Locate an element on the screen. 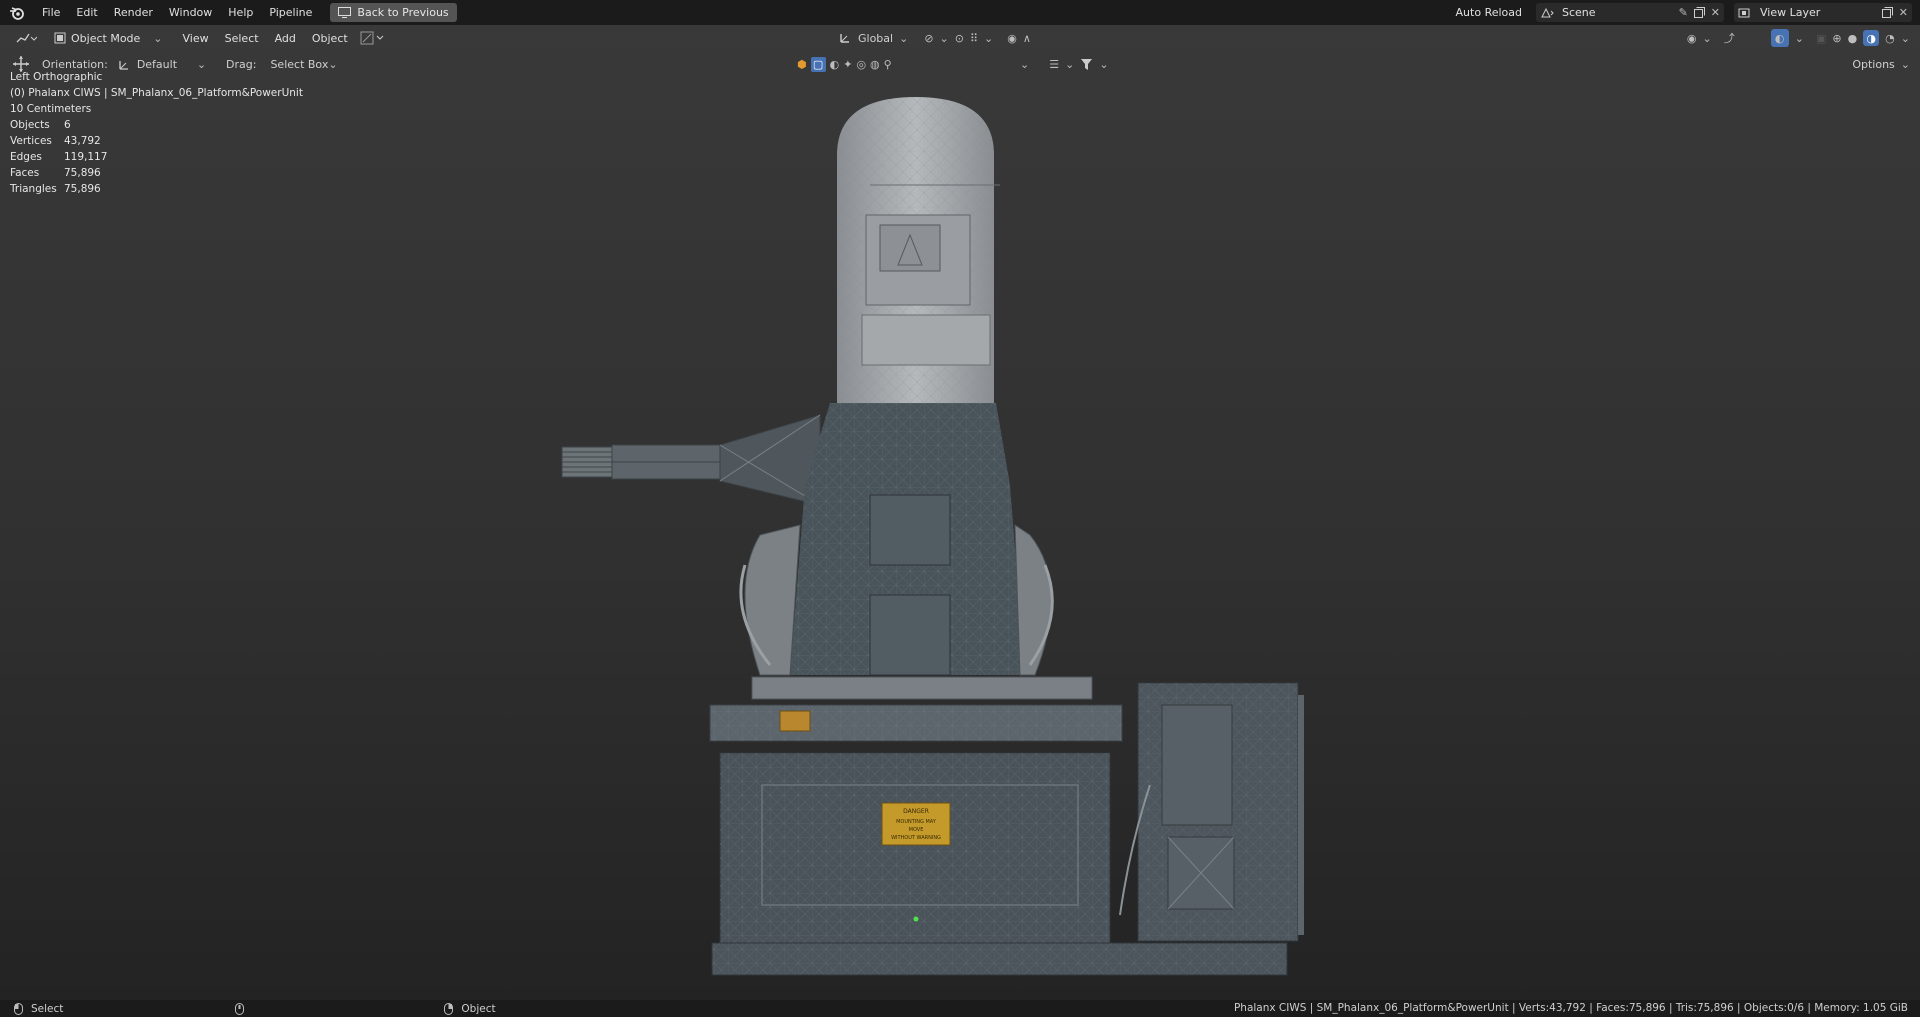  power-unit is located at coordinates (1211, 812).